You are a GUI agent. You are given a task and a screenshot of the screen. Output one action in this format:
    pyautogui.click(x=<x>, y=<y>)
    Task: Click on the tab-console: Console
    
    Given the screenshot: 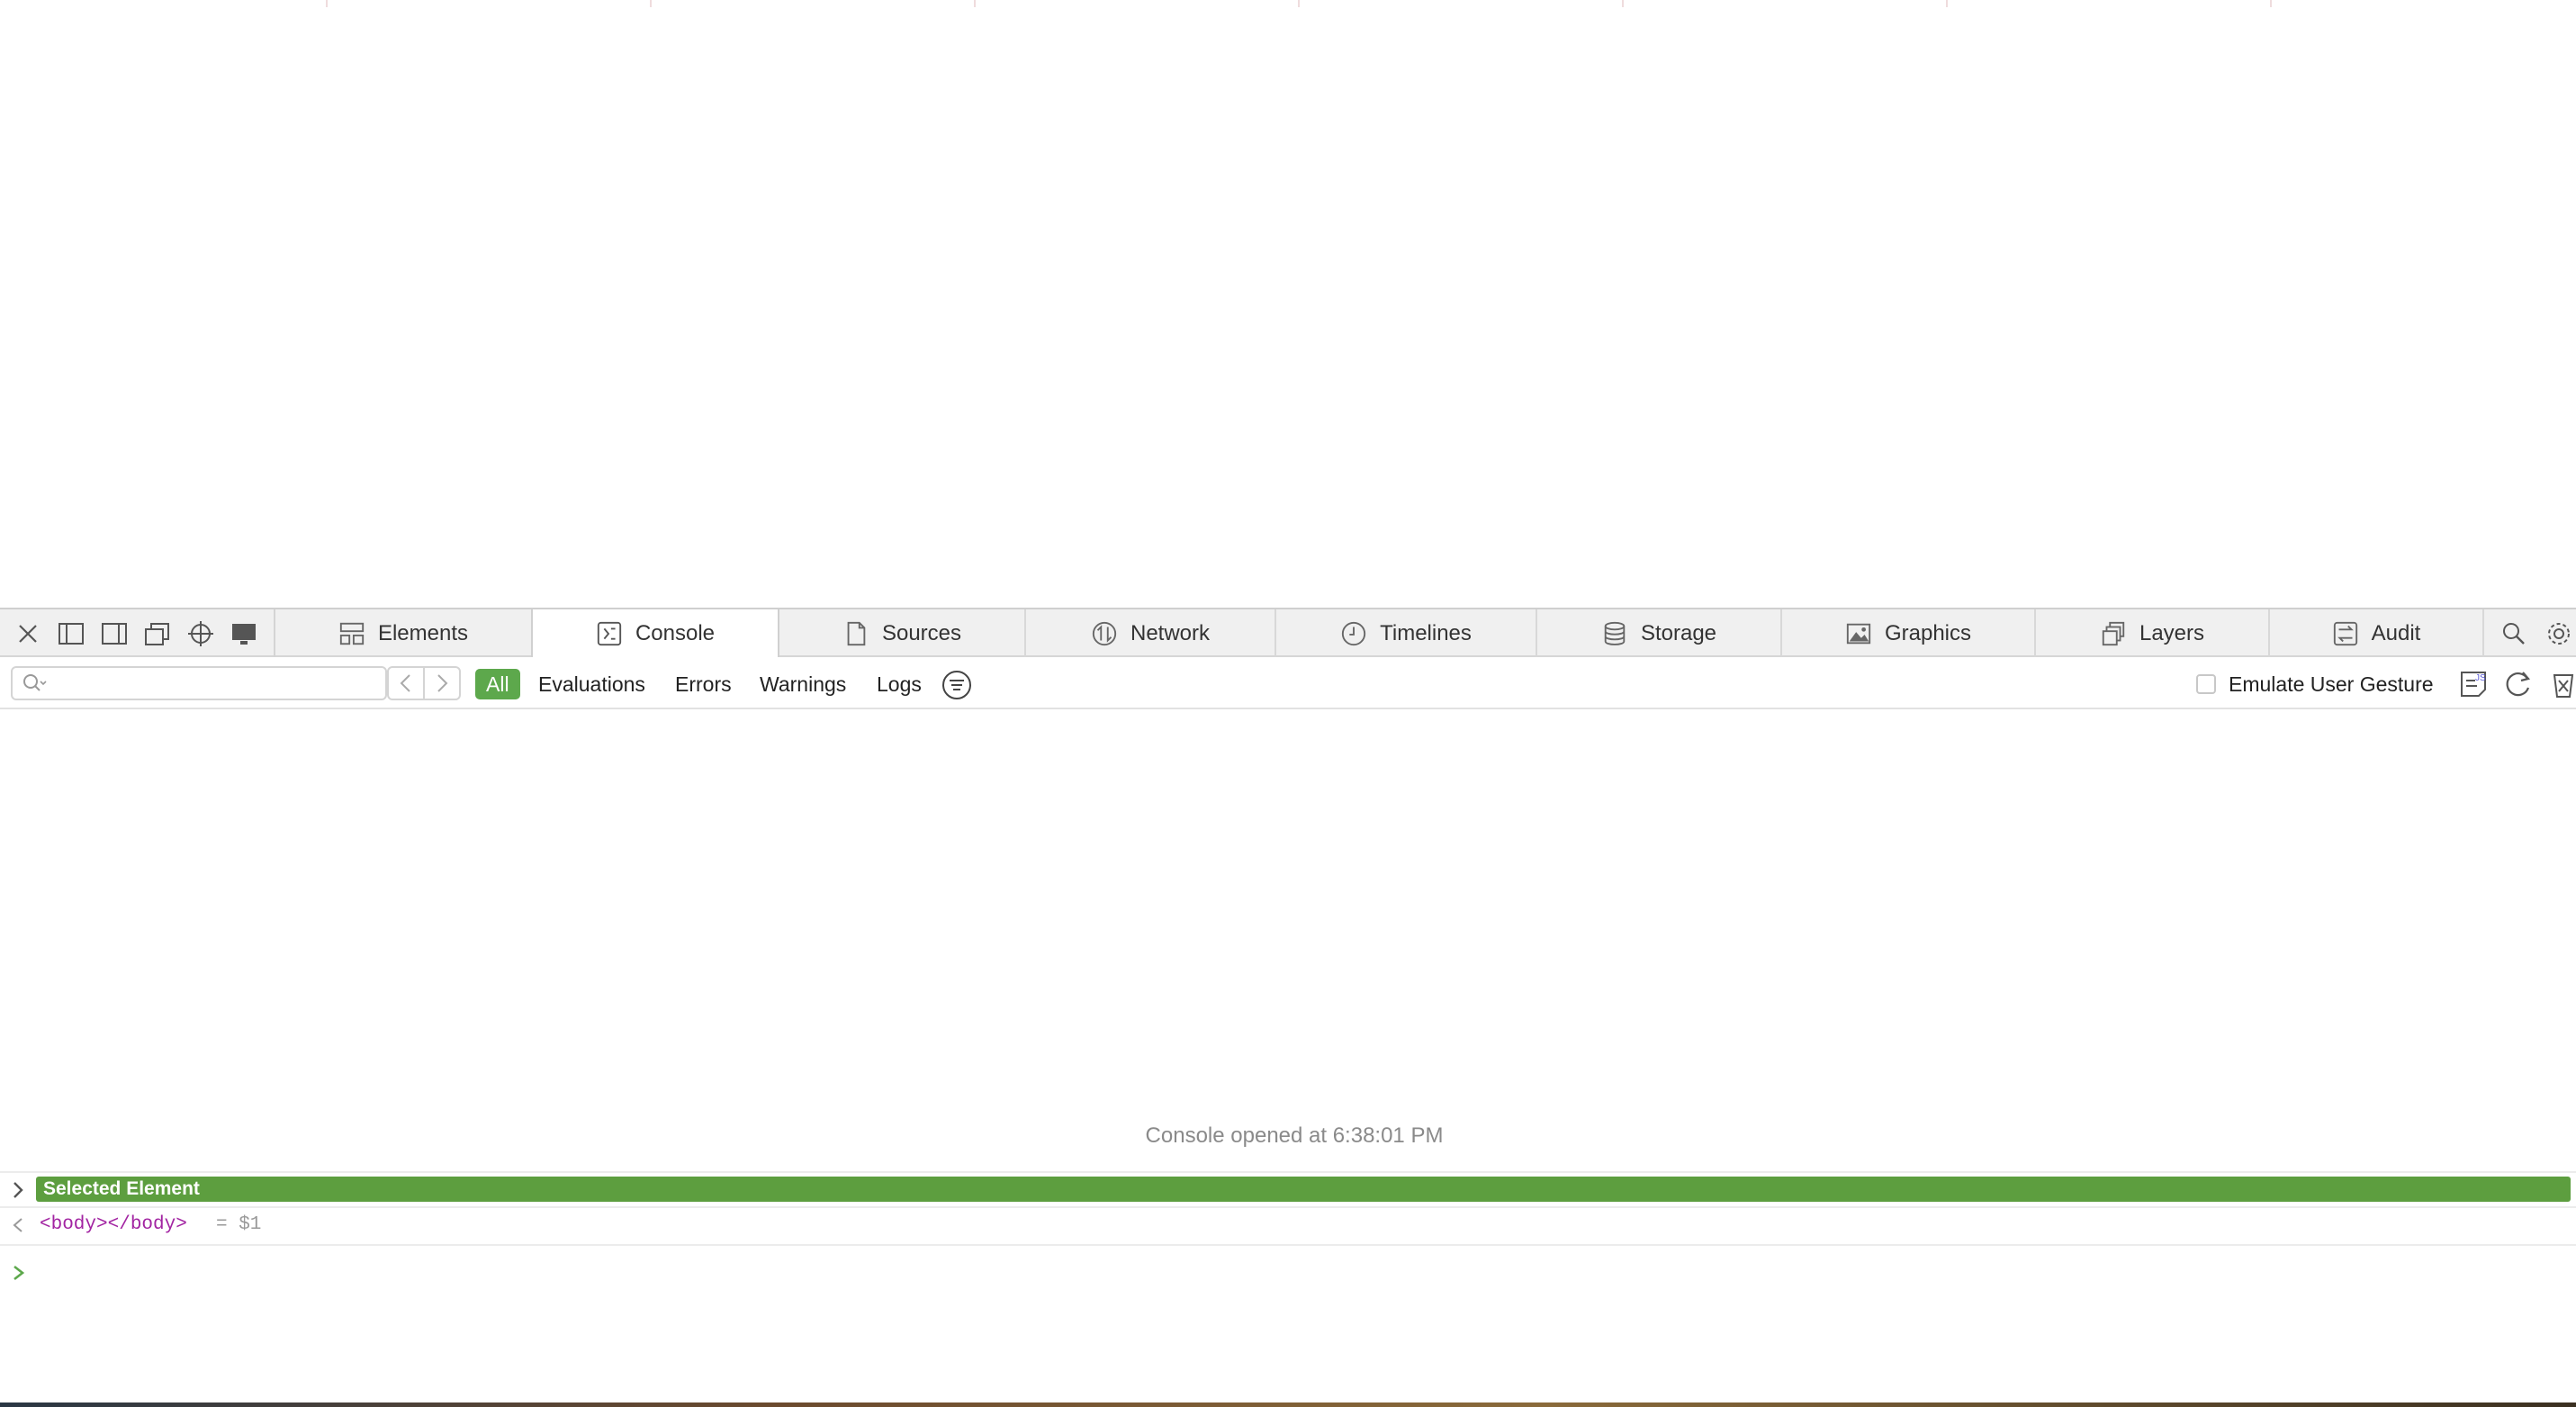 What is the action you would take?
    pyautogui.click(x=655, y=633)
    